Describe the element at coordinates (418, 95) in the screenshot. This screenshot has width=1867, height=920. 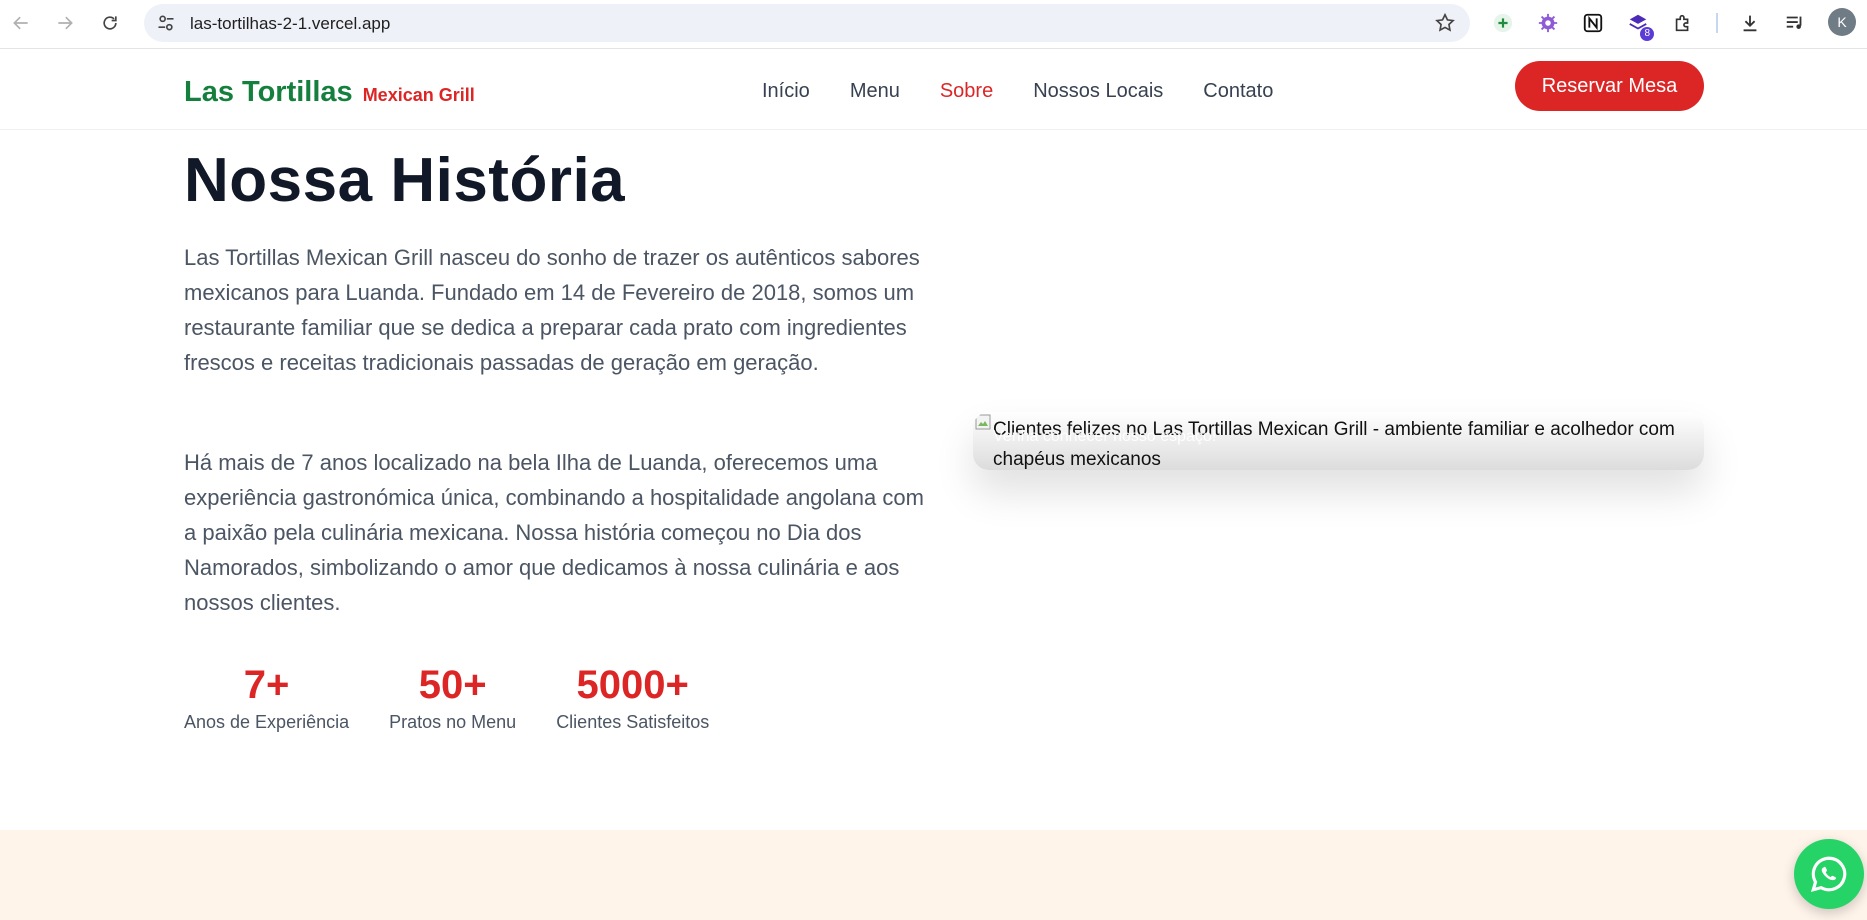
I see `brand-subtitle: Mexican Grill` at that location.